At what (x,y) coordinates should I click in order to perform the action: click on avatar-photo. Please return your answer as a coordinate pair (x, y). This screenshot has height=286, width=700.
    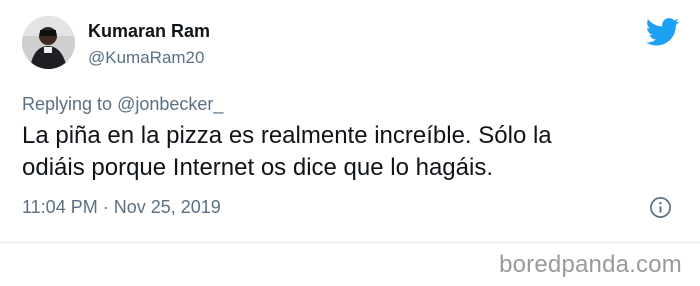
    Looking at the image, I should click on (48, 42).